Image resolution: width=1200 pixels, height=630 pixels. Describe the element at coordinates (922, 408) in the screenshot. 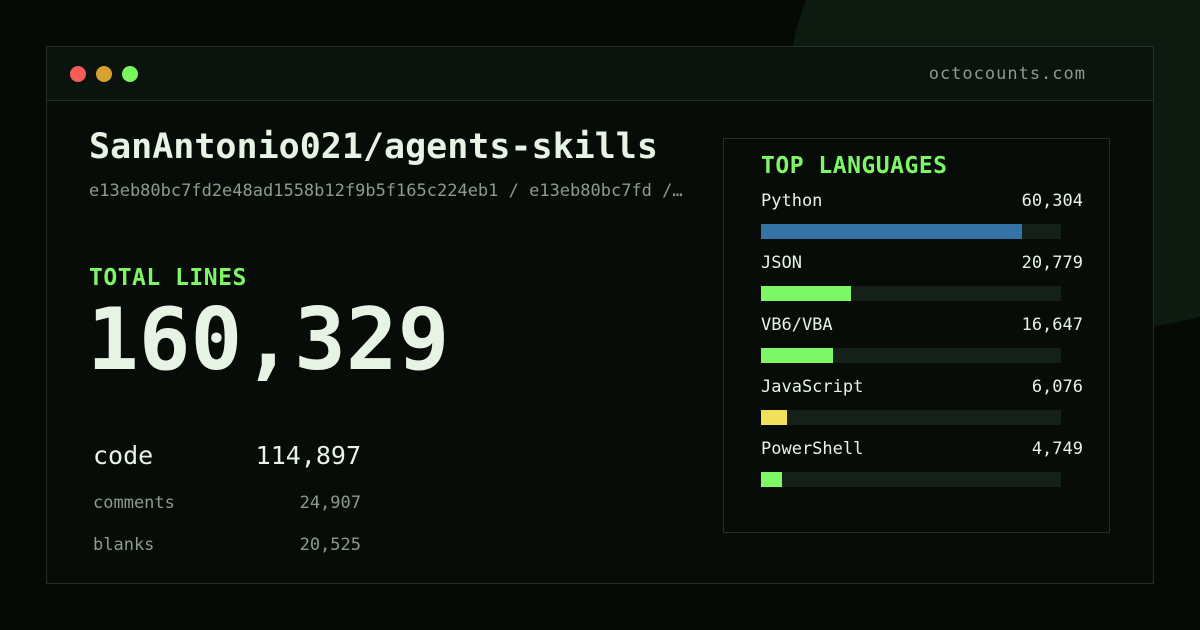

I see `language-row: JavaScript 6,076` at that location.